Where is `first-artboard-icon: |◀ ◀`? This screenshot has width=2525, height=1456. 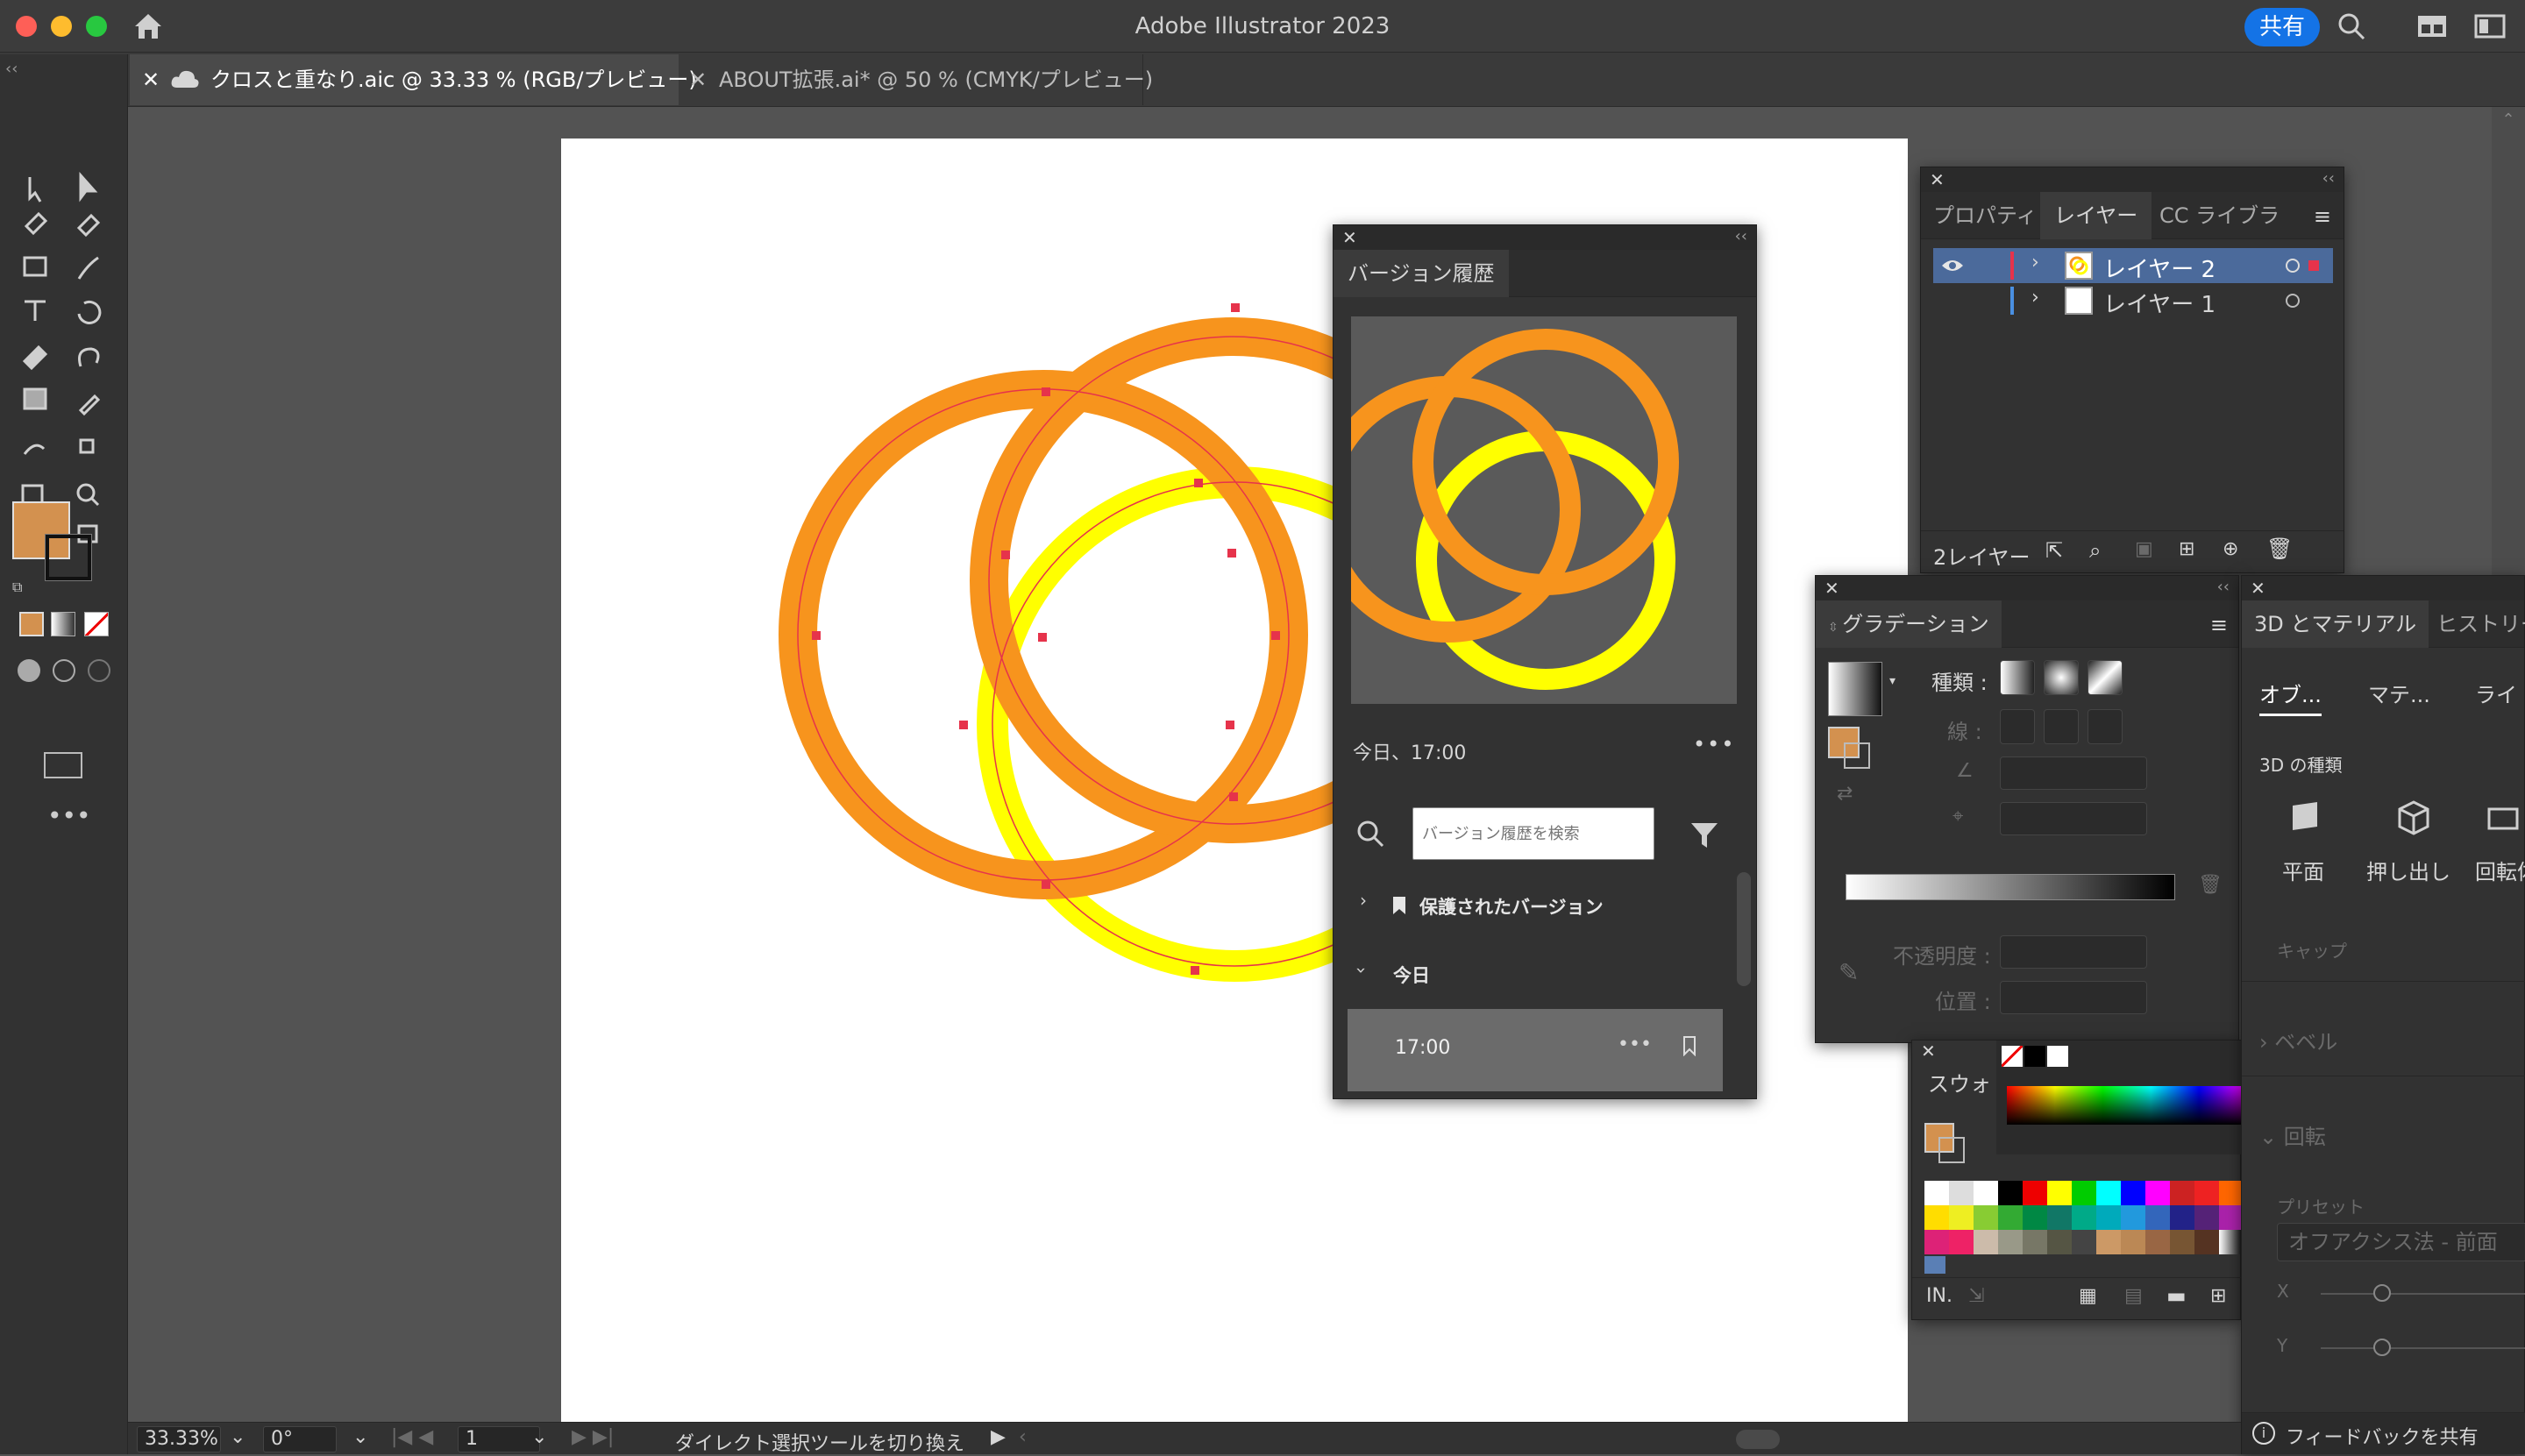 first-artboard-icon: |◀ ◀ is located at coordinates (412, 1437).